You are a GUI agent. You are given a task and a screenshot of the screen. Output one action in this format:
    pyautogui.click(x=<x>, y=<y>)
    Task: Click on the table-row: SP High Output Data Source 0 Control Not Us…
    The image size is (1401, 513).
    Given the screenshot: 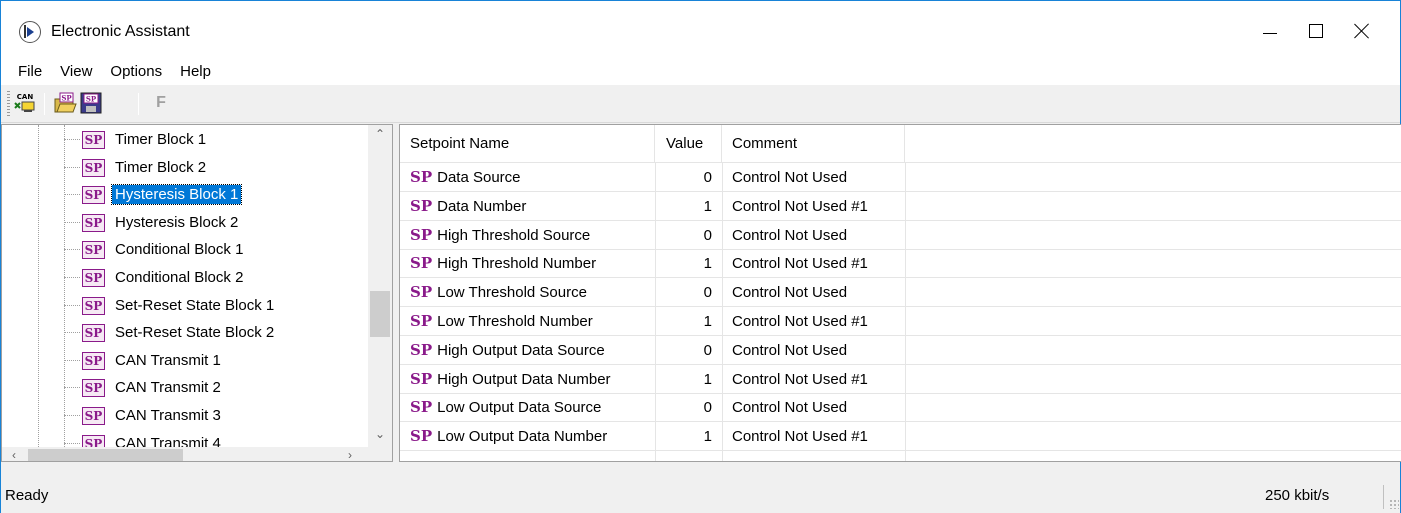 What is the action you would take?
    pyautogui.click(x=900, y=350)
    